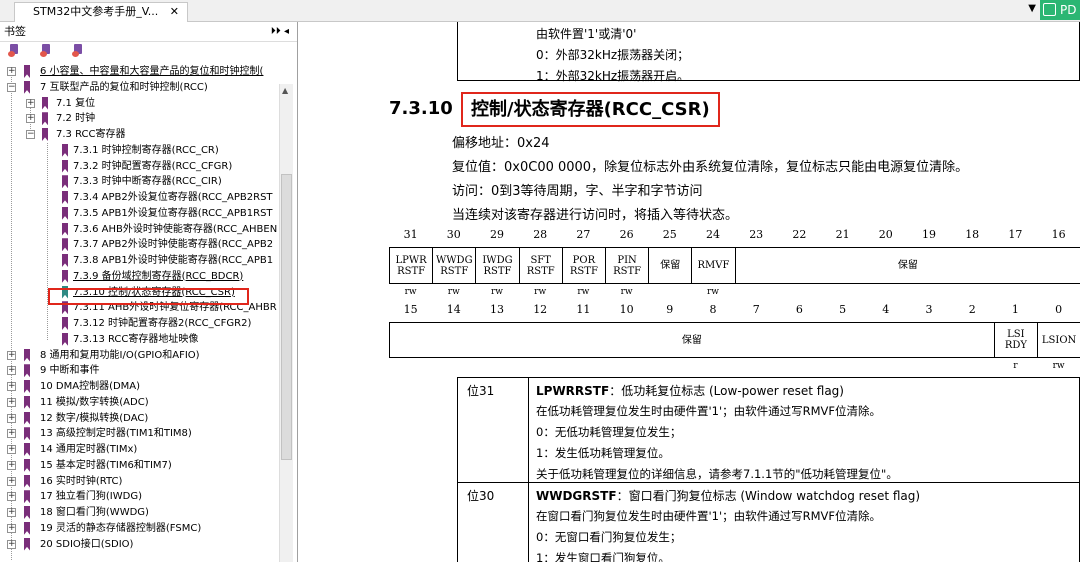 The height and width of the screenshot is (562, 1080). What do you see at coordinates (139, 449) in the screenshot?
I see `sidebar-item: +14 通用定时器(TIMx)` at bounding box center [139, 449].